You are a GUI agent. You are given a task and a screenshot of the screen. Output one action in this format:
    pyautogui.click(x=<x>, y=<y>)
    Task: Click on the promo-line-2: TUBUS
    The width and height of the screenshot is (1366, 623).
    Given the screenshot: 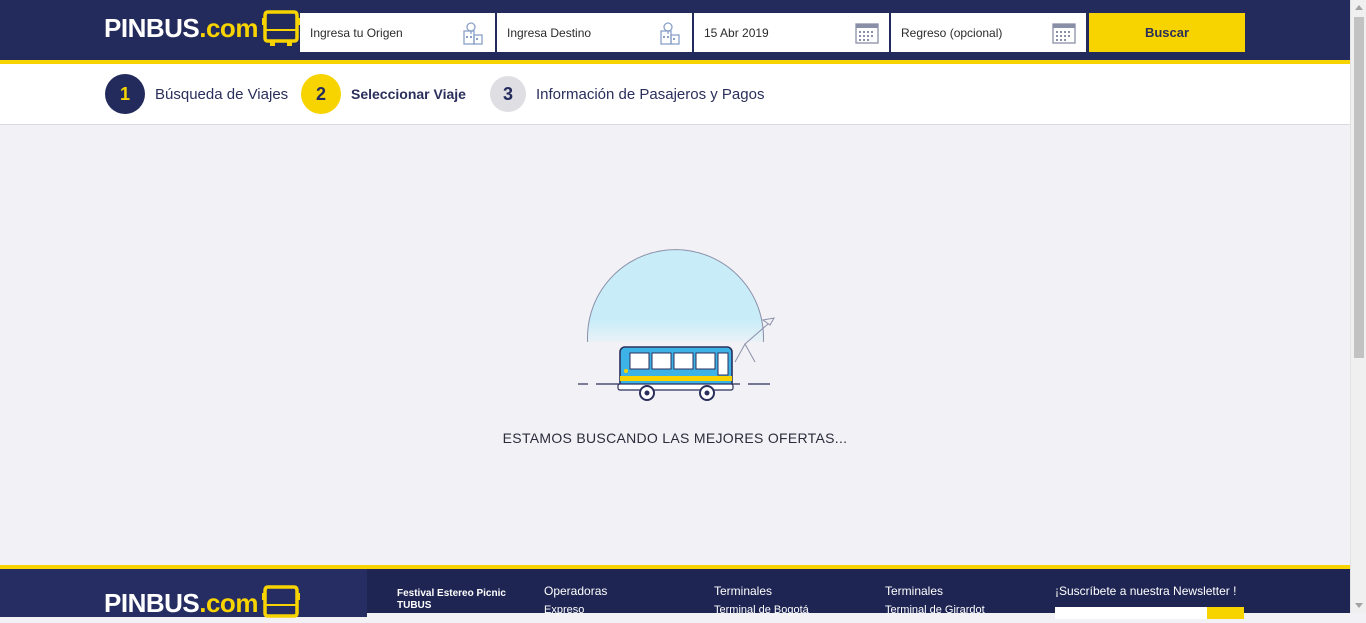 What is the action you would take?
    pyautogui.click(x=414, y=605)
    